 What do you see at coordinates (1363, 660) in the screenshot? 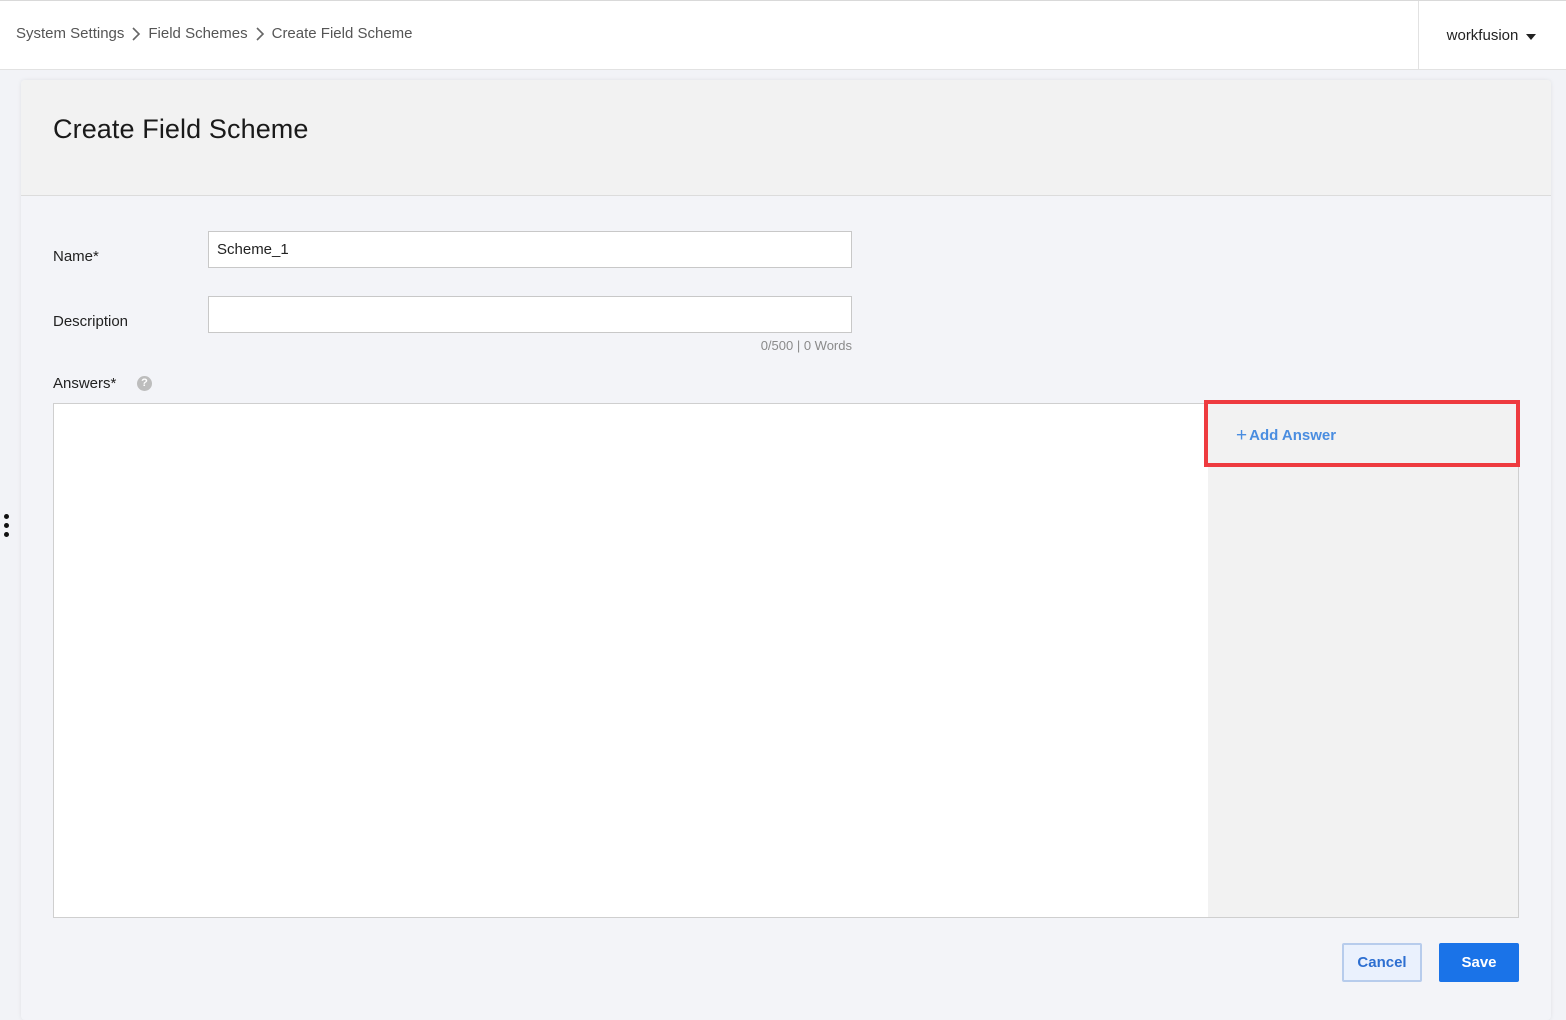
I see `answers-side-panel: + Add Answer` at bounding box center [1363, 660].